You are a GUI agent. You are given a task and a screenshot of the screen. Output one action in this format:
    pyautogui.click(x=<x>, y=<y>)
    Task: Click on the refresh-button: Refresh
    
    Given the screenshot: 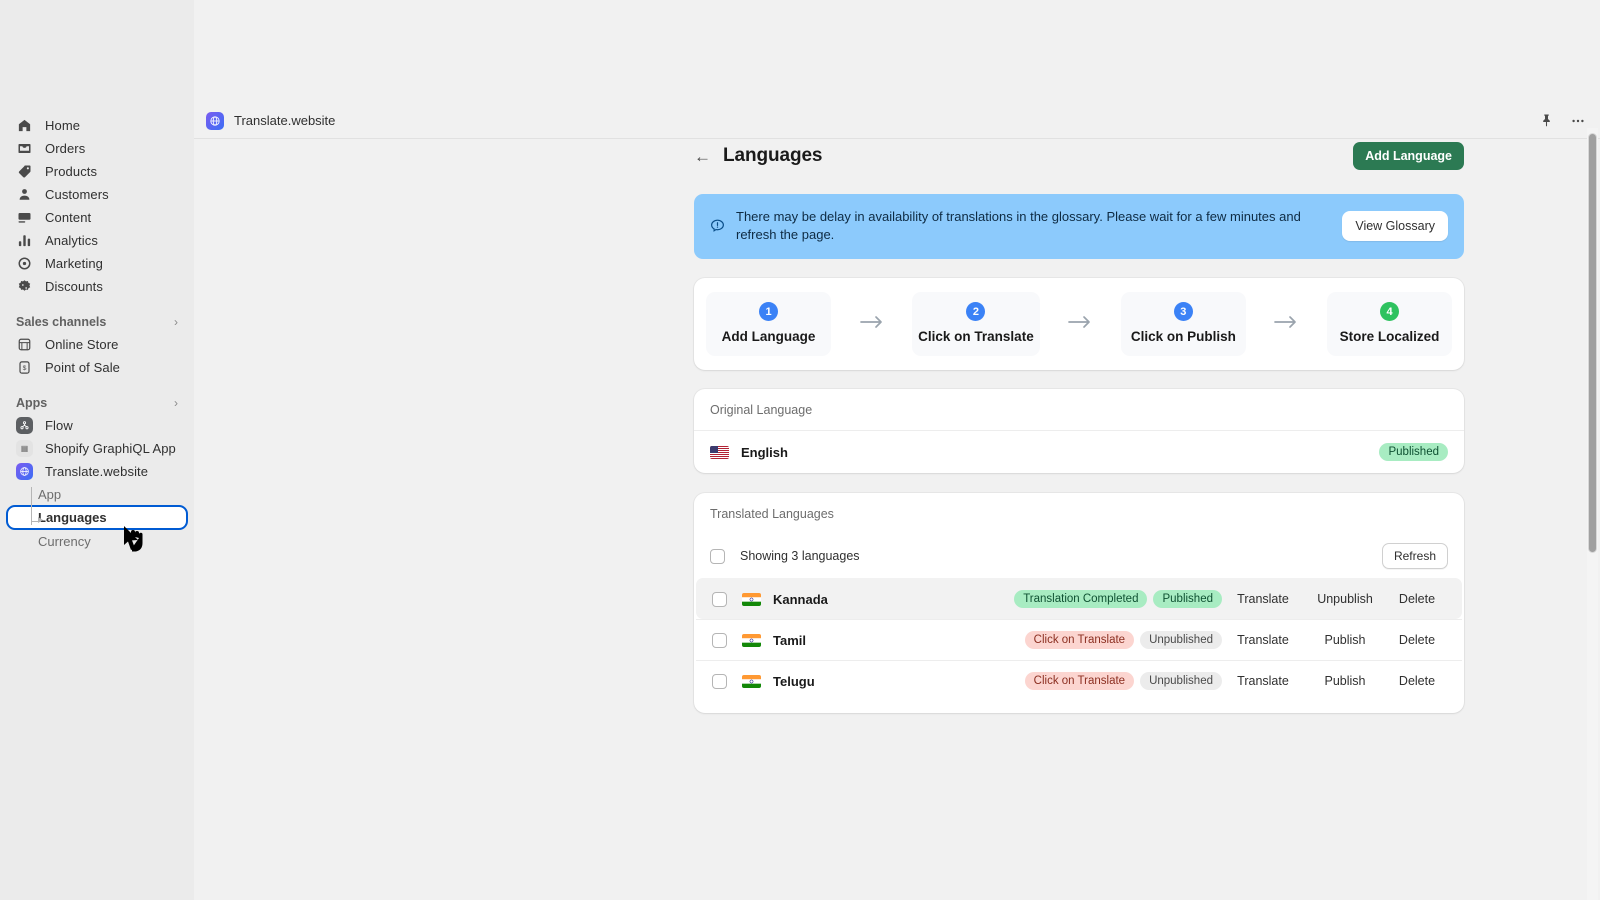 What is the action you would take?
    pyautogui.click(x=1414, y=556)
    